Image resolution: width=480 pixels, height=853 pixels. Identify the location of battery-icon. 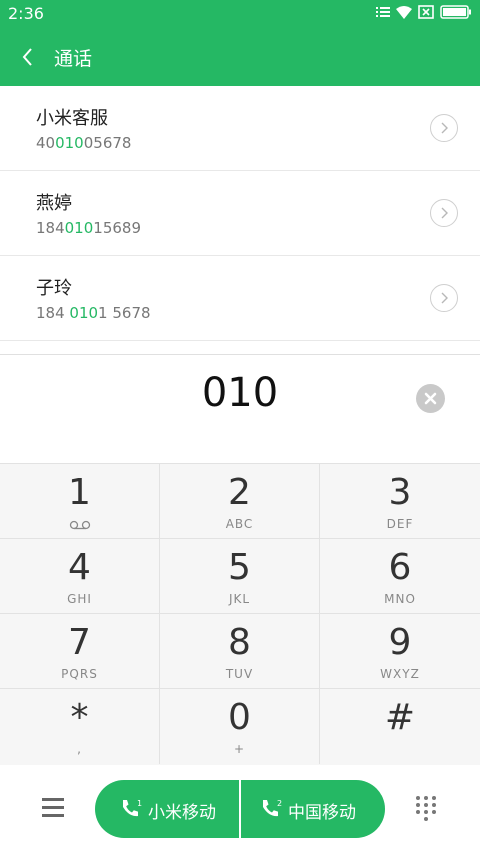
(455, 12).